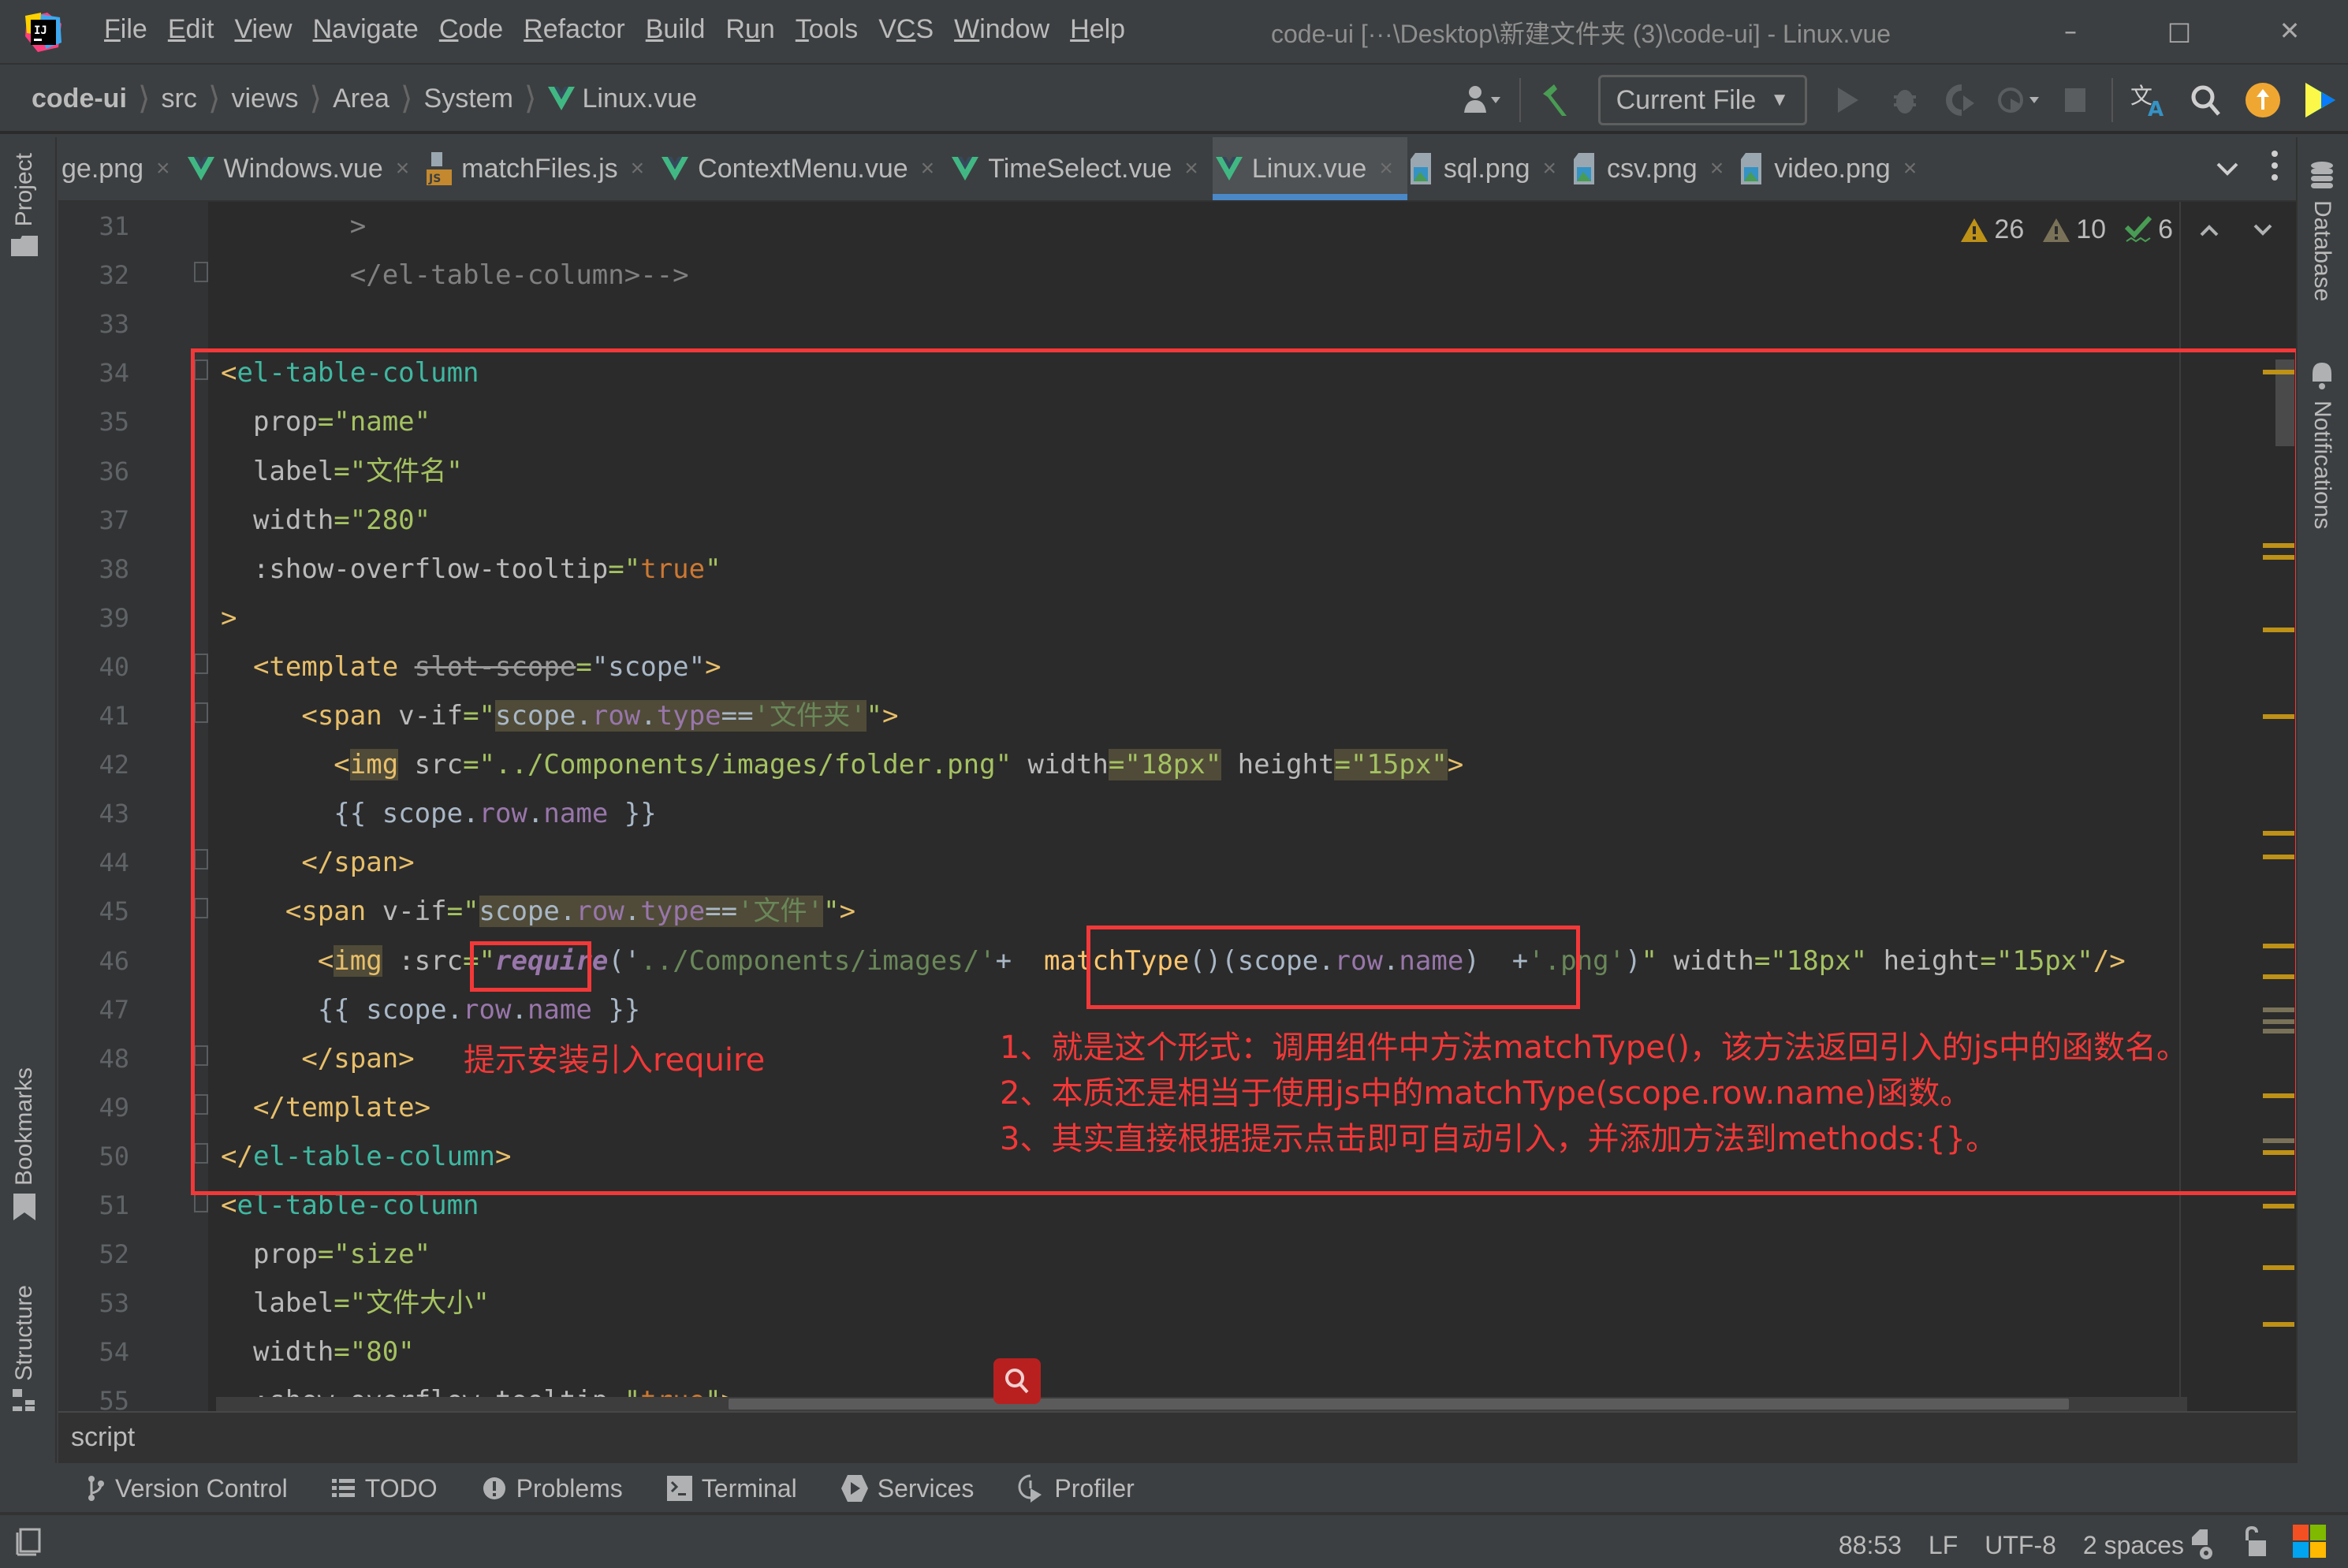 The height and width of the screenshot is (1568, 2348). Describe the element at coordinates (676, 29) in the screenshot. I see `menu-build: Build` at that location.